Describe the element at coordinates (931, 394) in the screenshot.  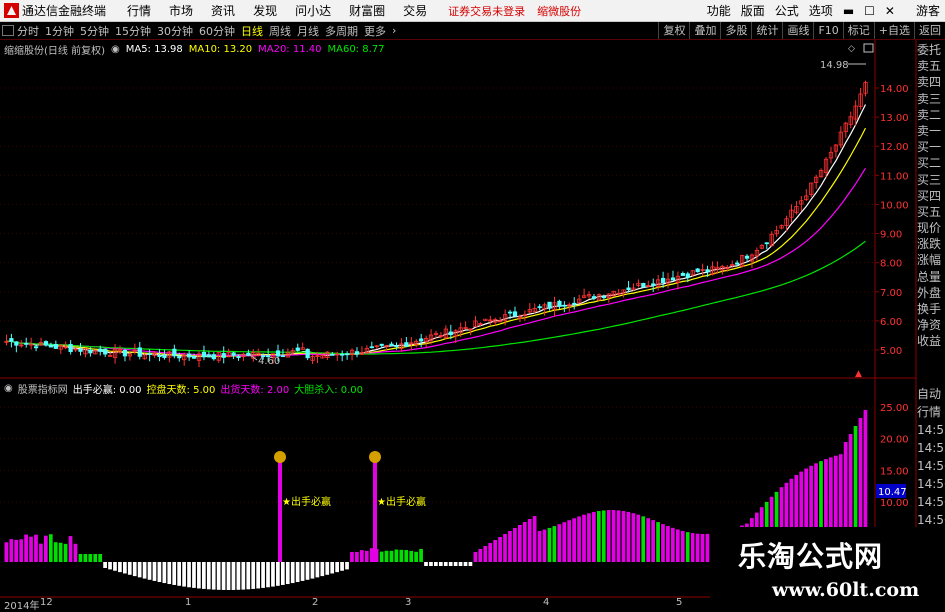
I see `right-info-label: 自动` at that location.